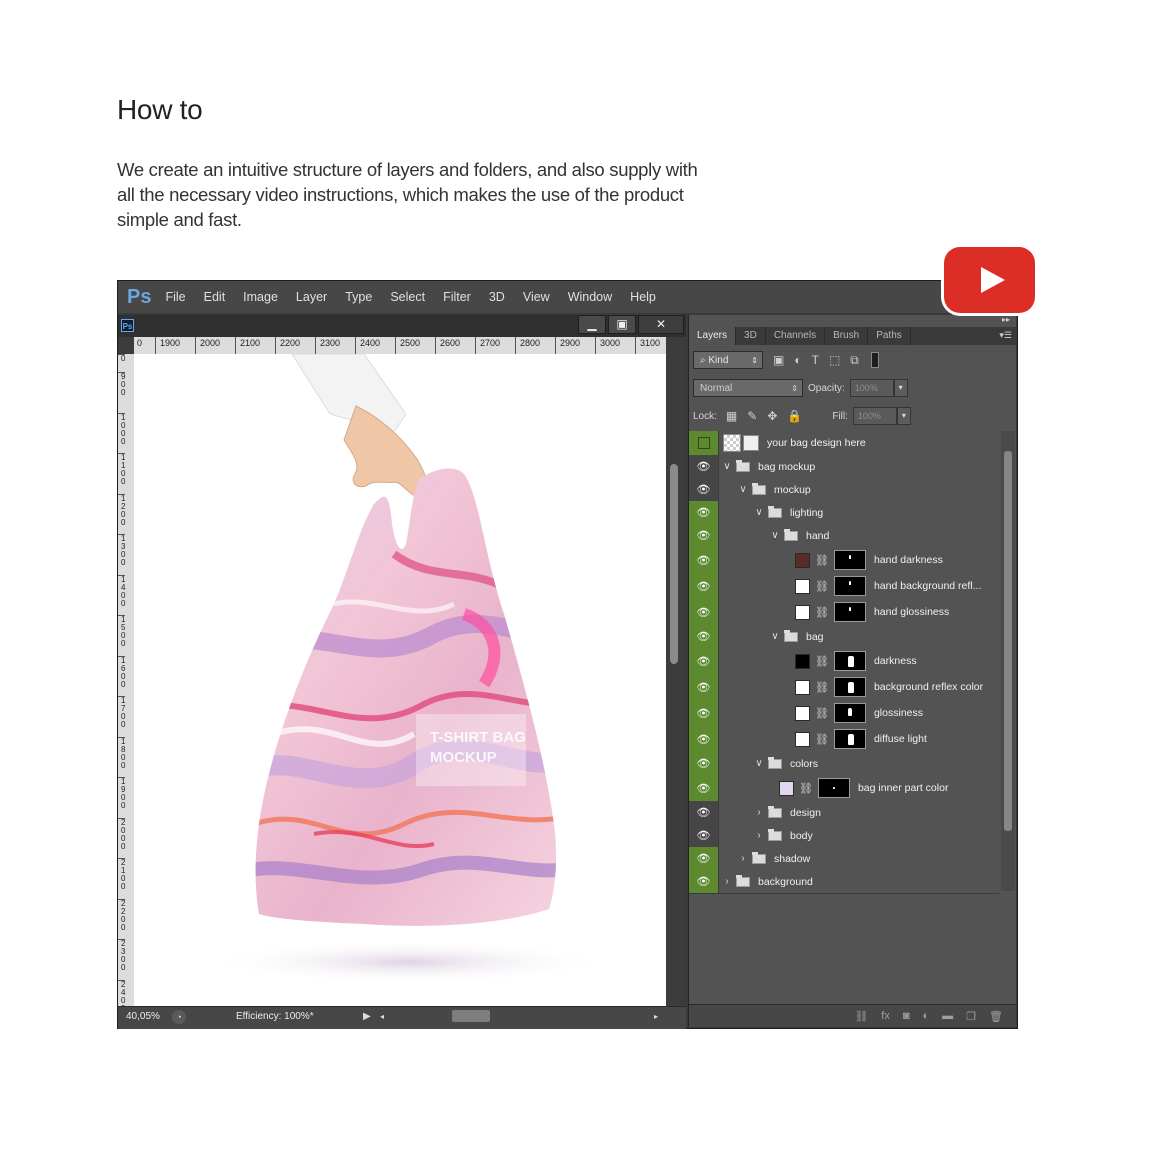  I want to click on shape-filter-icon: ⬚, so click(834, 360).